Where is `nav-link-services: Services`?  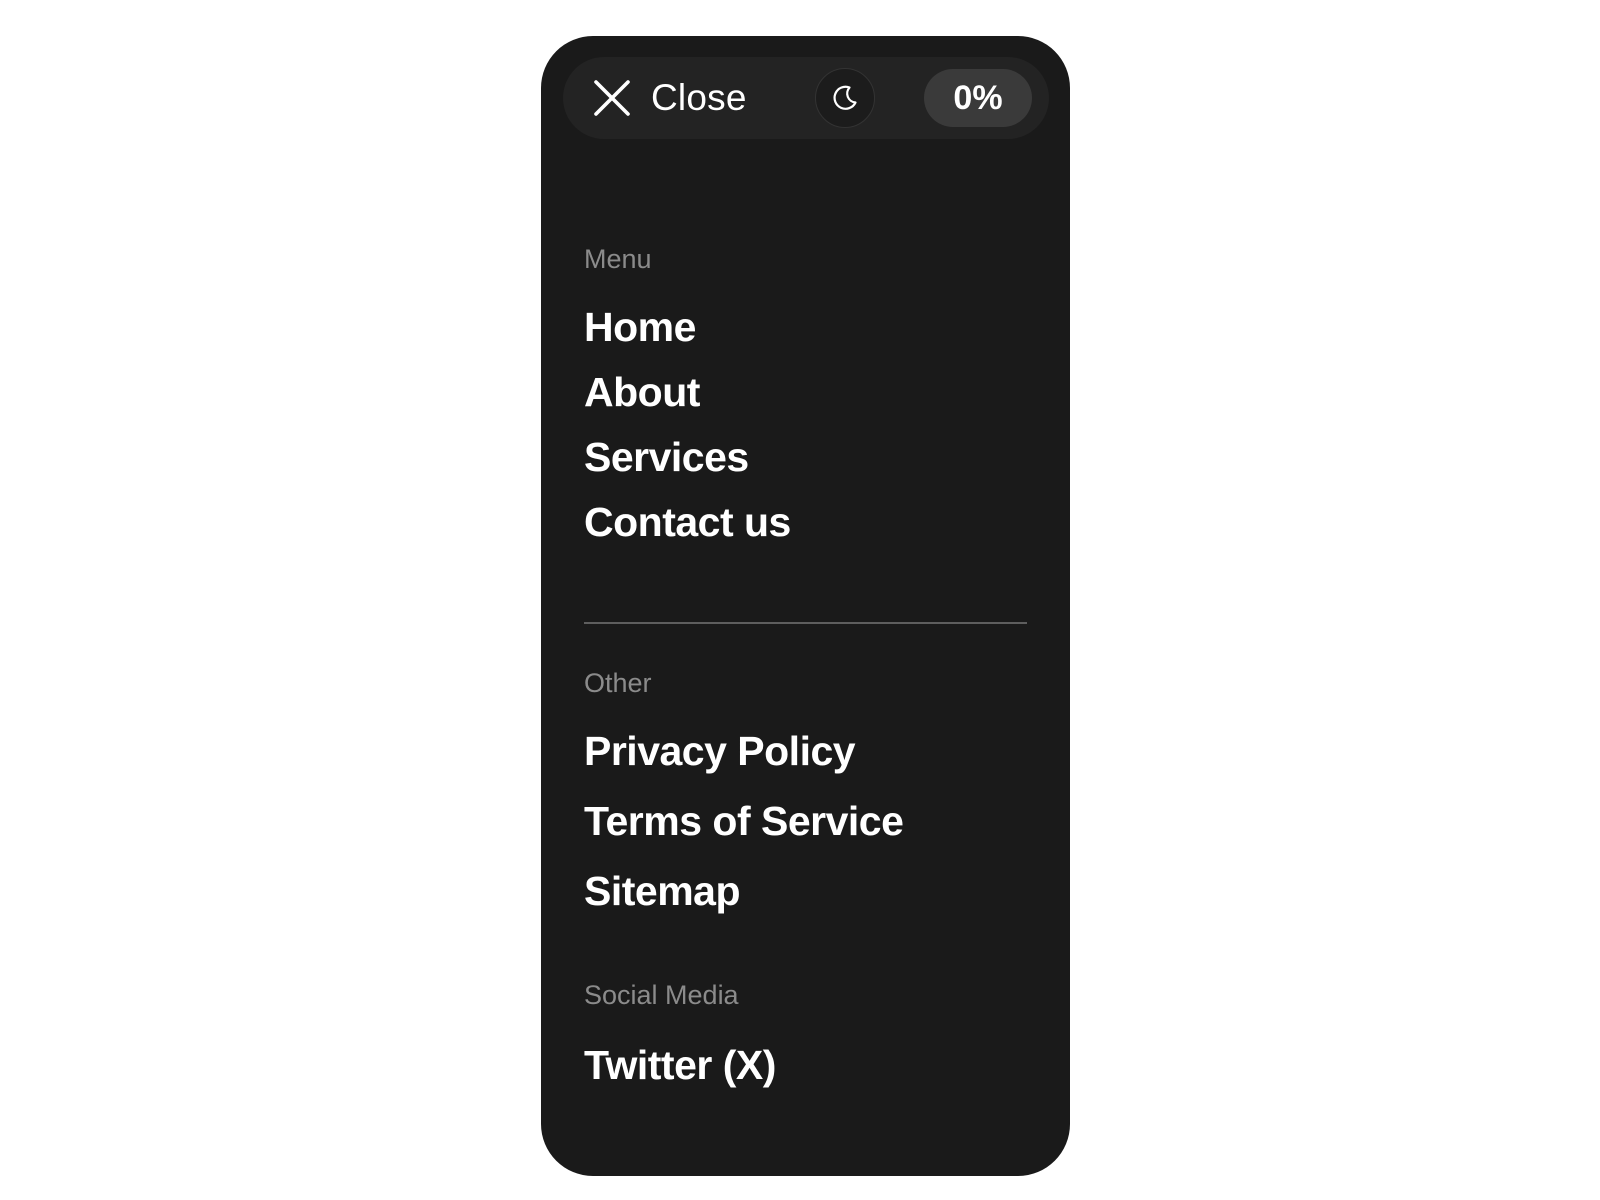
nav-link-services: Services is located at coordinates (687, 457).